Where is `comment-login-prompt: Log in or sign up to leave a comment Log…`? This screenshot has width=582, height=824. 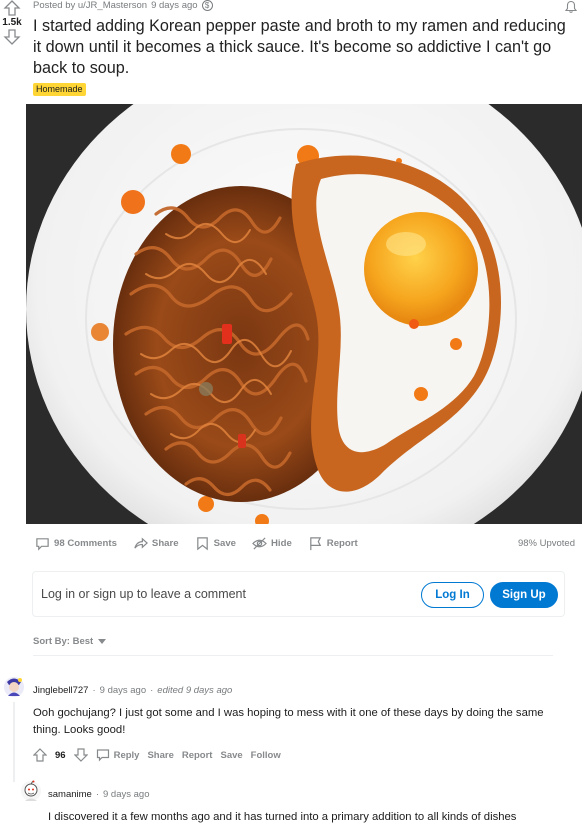
comment-login-prompt: Log in or sign up to leave a comment Log… is located at coordinates (298, 594).